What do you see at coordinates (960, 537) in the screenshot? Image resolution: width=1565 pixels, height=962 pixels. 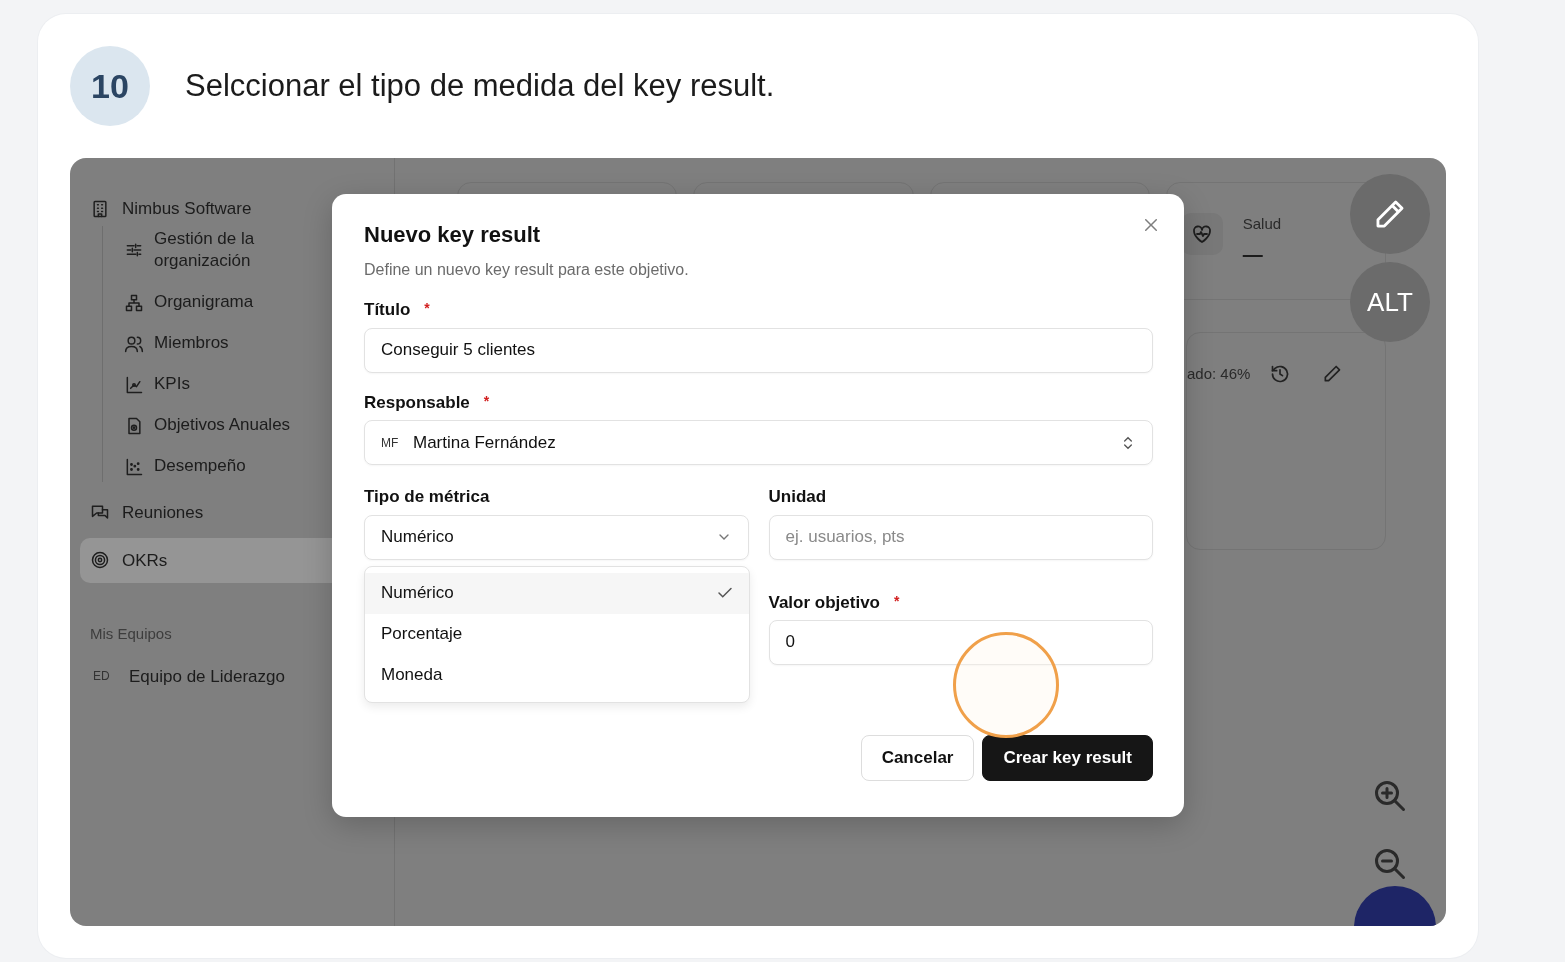 I see `unit-input: ej. usuarios, pts` at bounding box center [960, 537].